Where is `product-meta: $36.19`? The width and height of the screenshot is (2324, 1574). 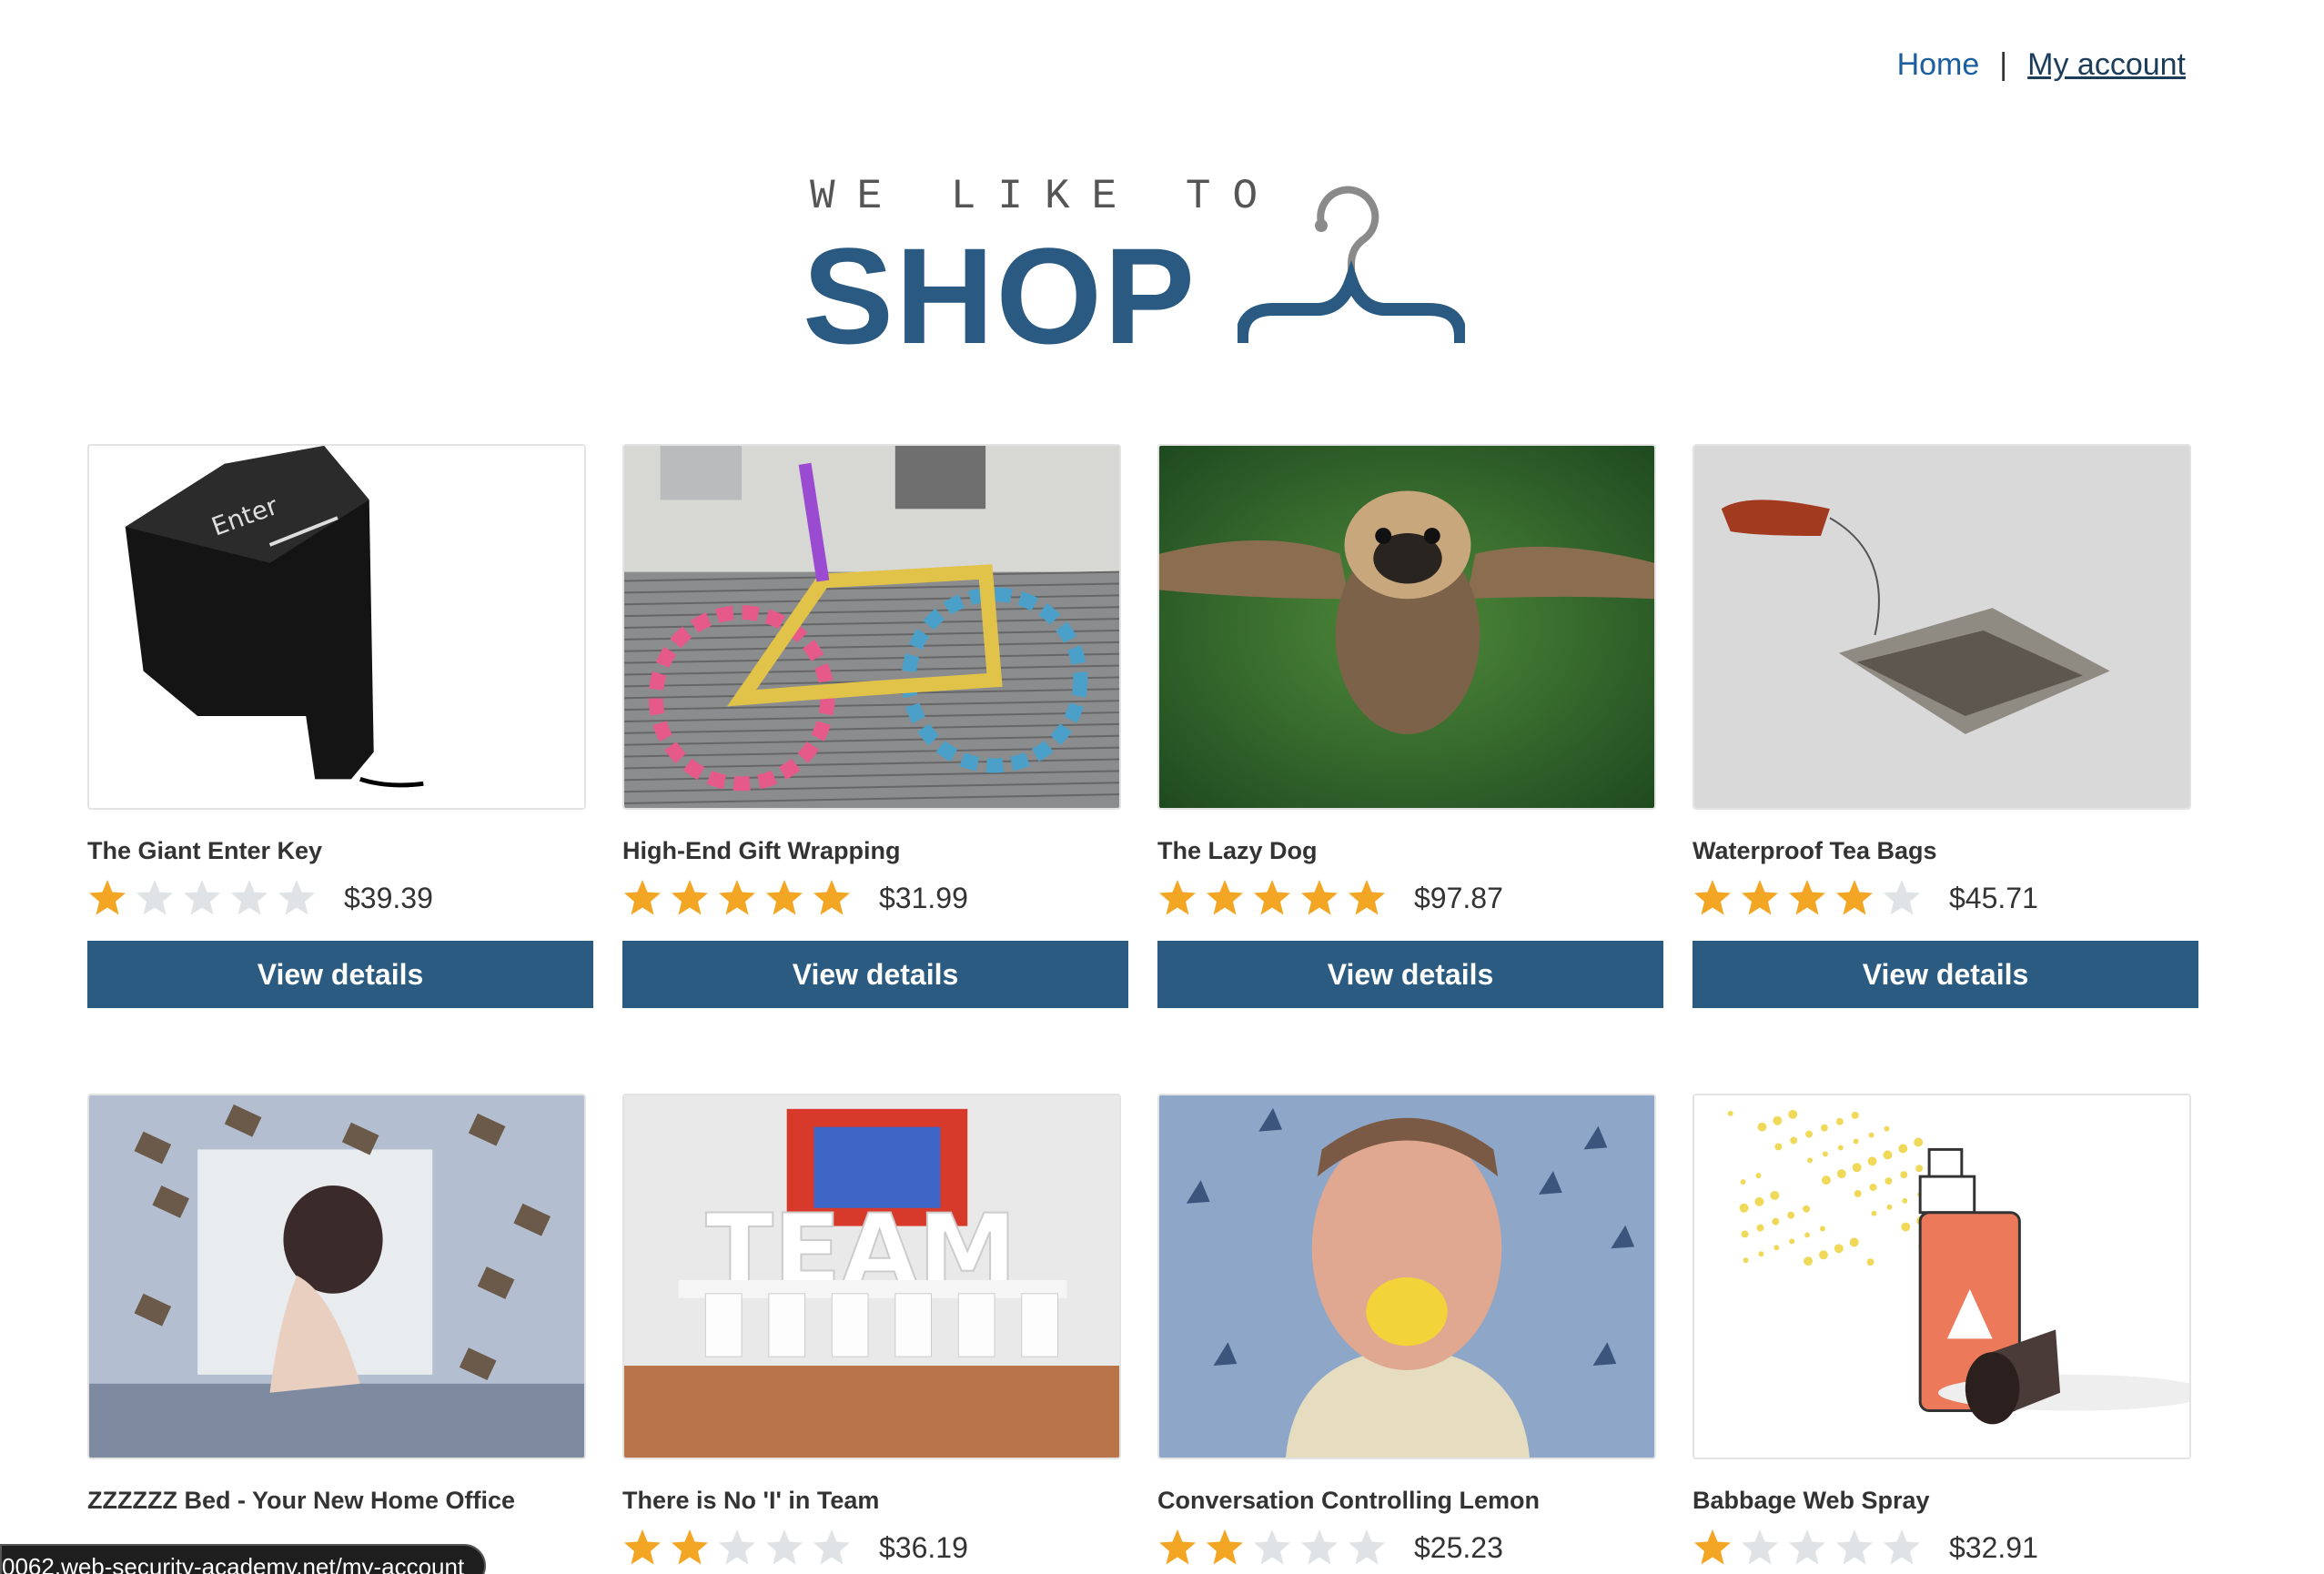
product-meta: $36.19 is located at coordinates (875, 1547).